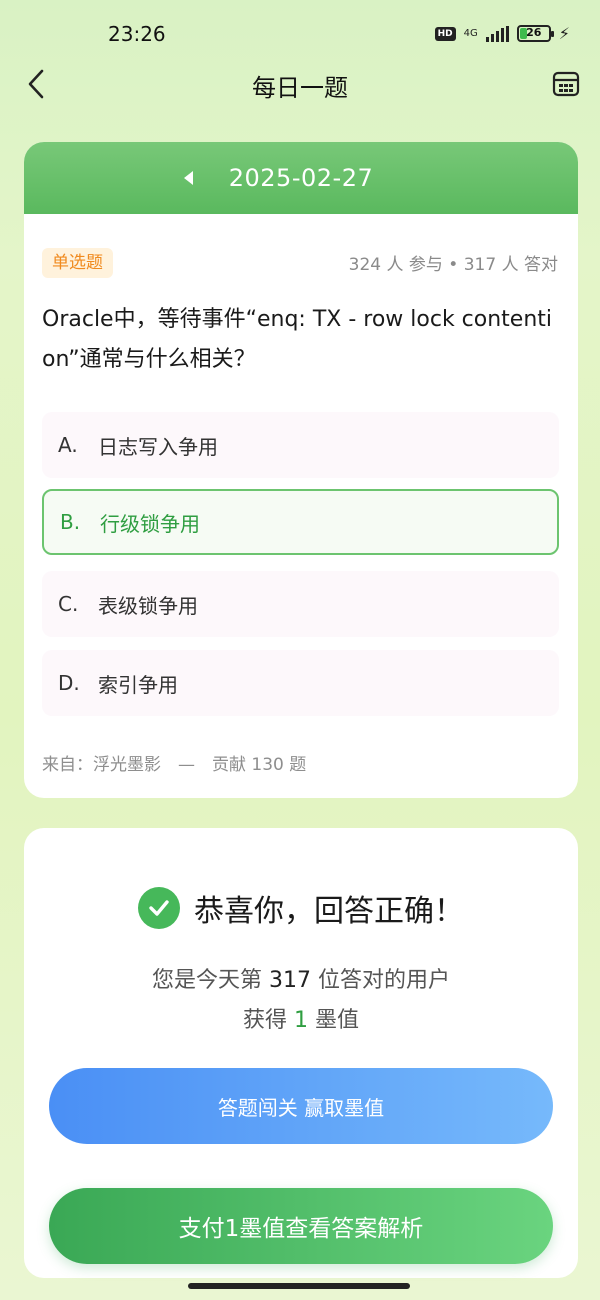 The width and height of the screenshot is (600, 1300). What do you see at coordinates (137, 34) in the screenshot?
I see `status-time: 23:26` at bounding box center [137, 34].